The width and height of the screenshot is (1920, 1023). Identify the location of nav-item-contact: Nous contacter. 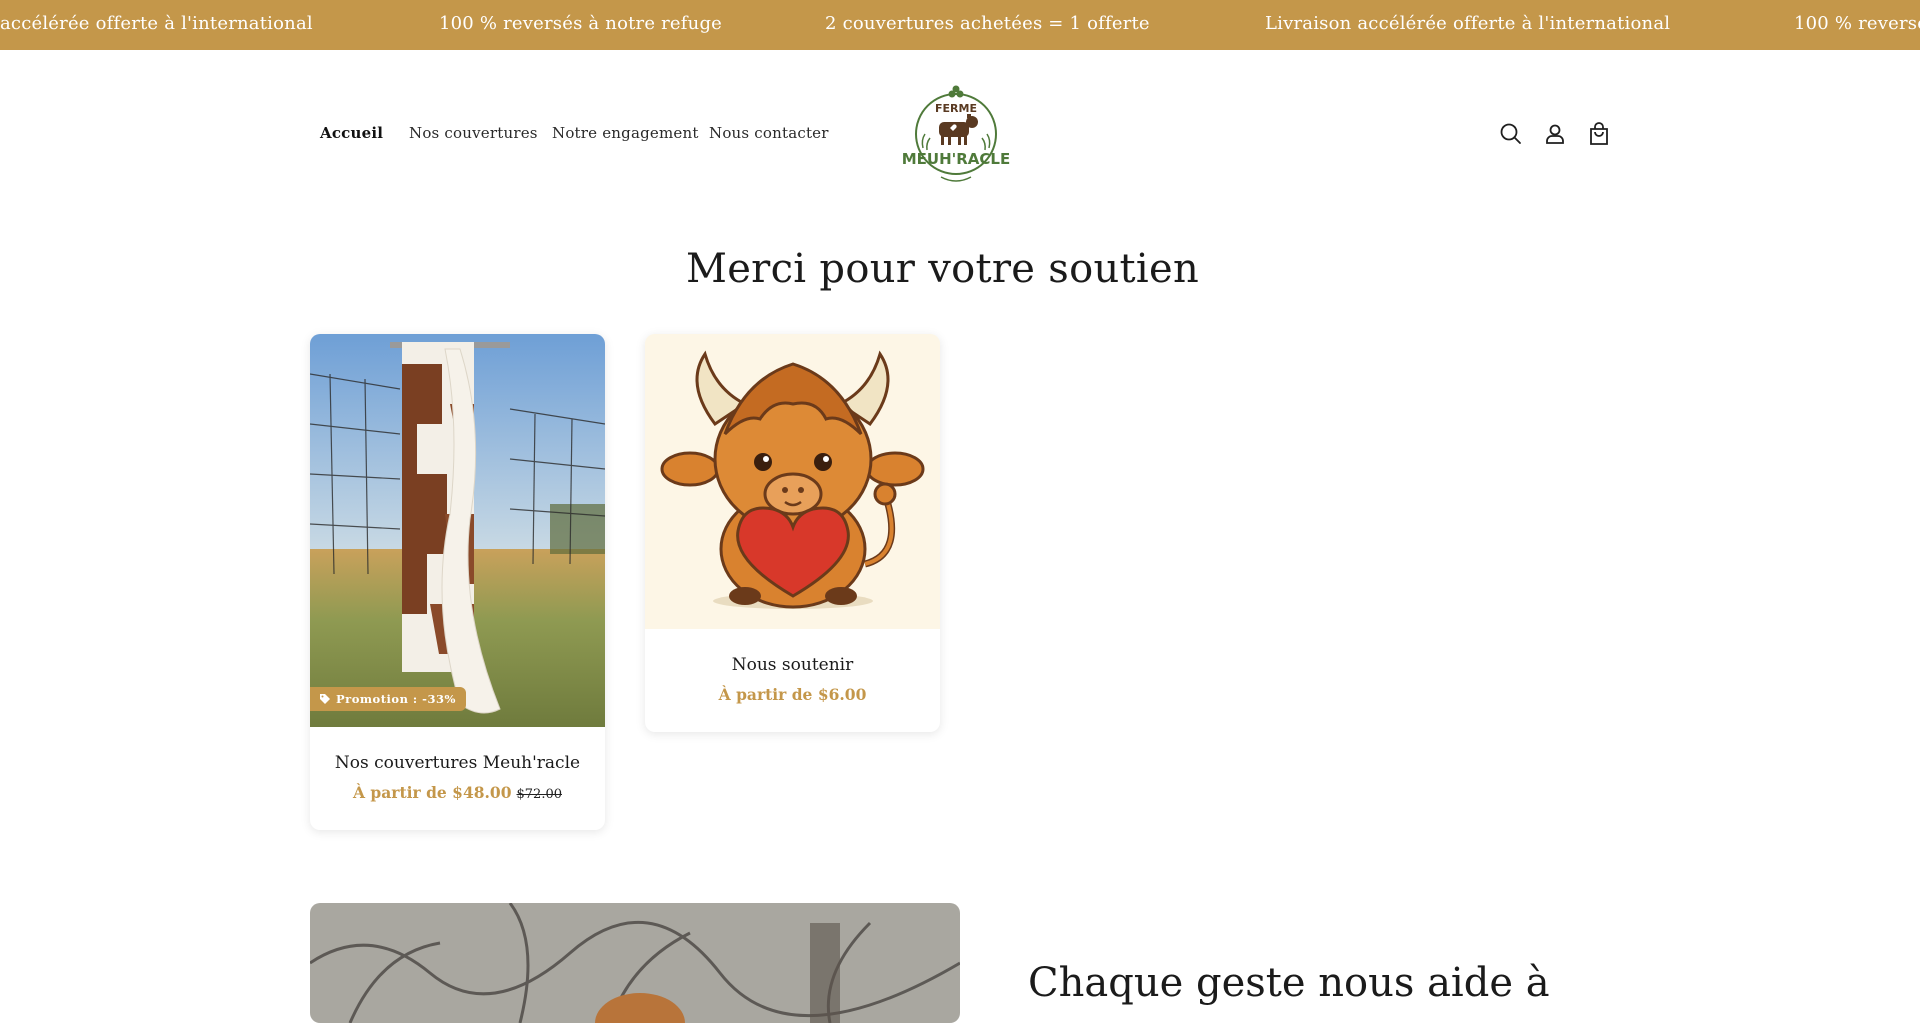
(769, 133).